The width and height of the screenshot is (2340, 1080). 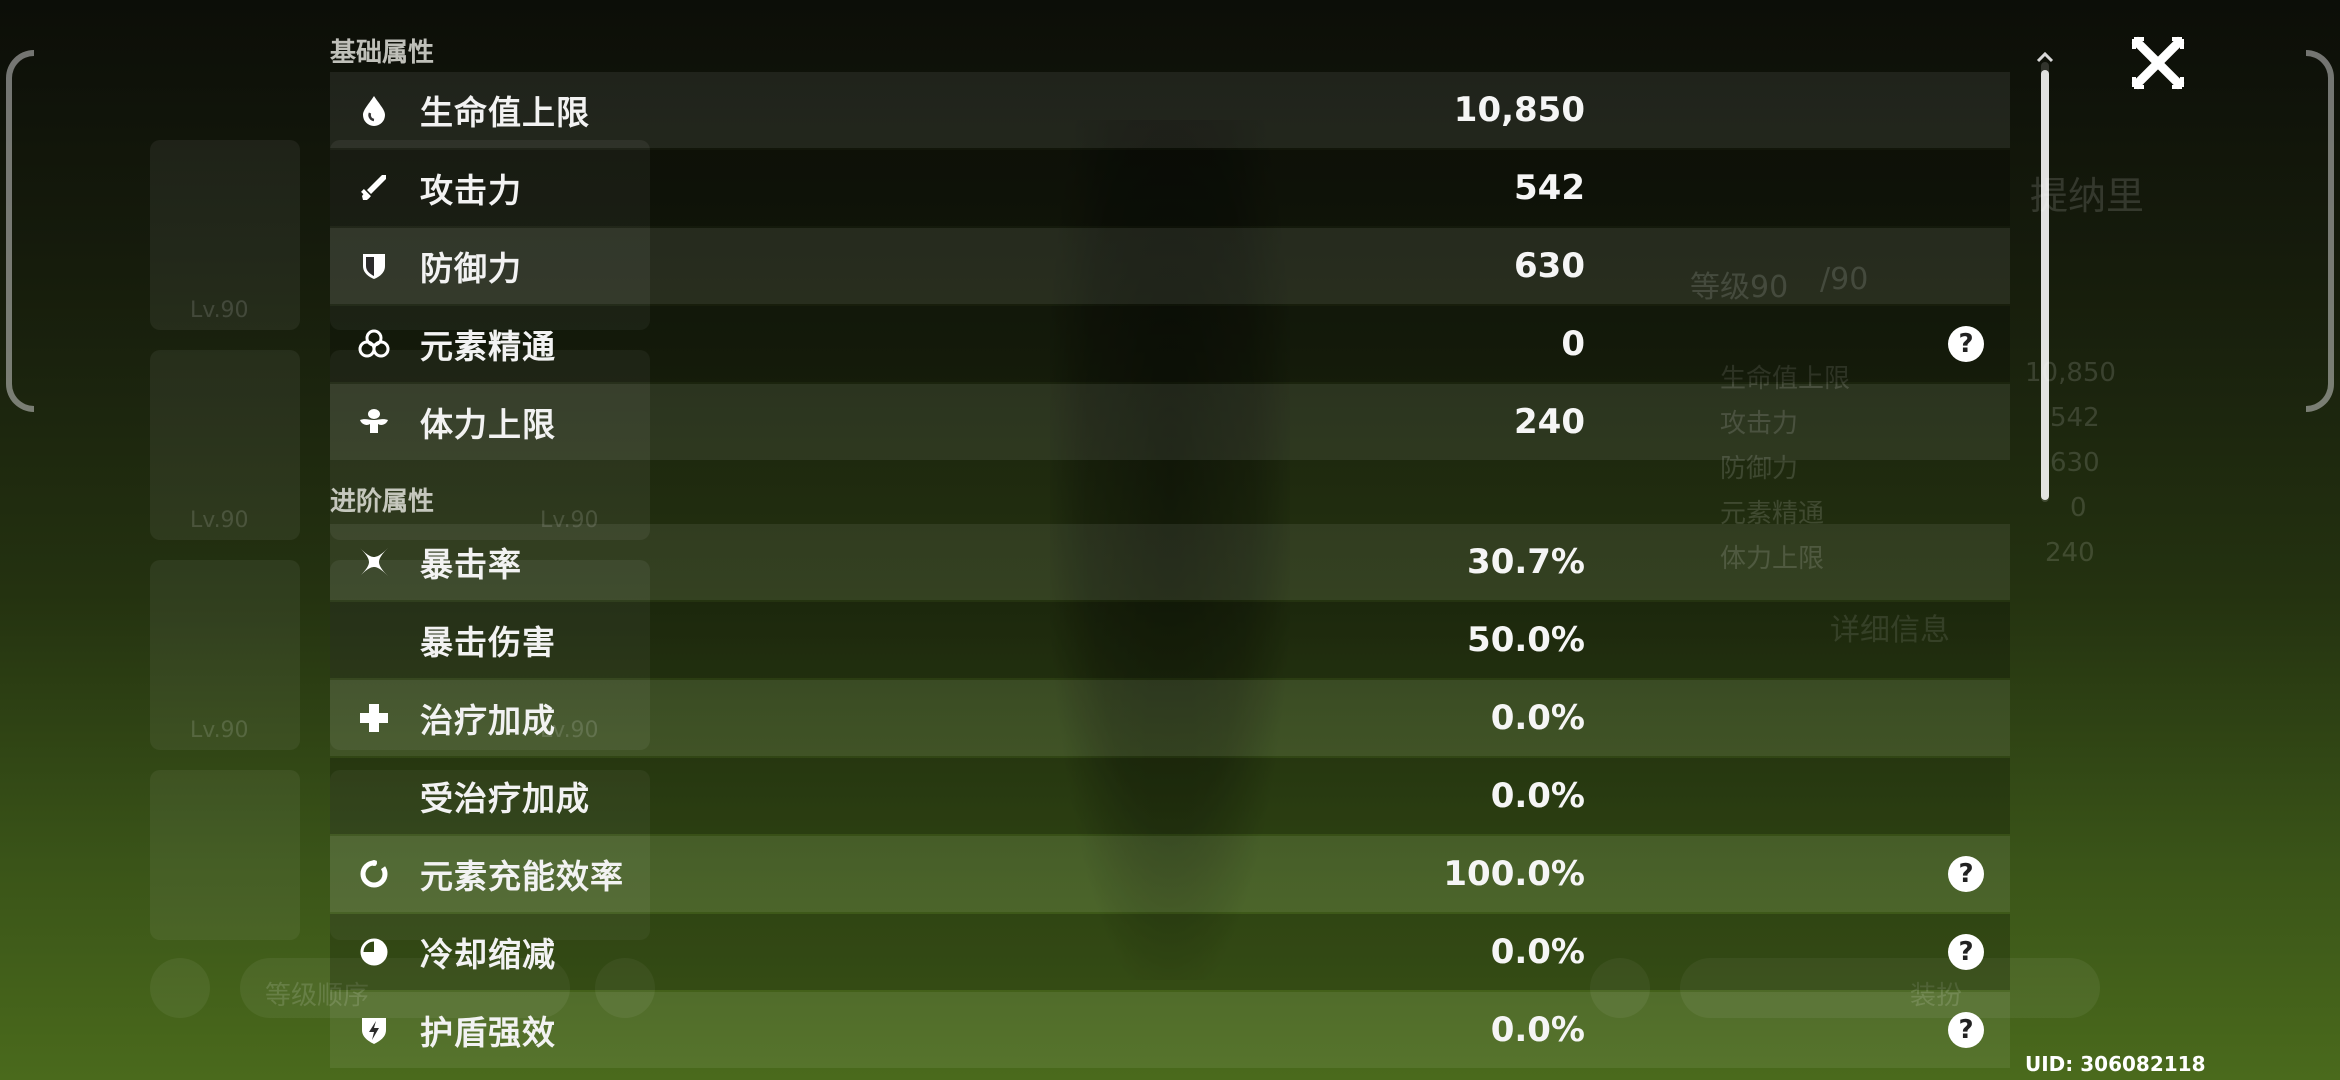 I want to click on stat-row-energy-recharge: 元素充能效率 100.0% ?, so click(x=1170, y=874).